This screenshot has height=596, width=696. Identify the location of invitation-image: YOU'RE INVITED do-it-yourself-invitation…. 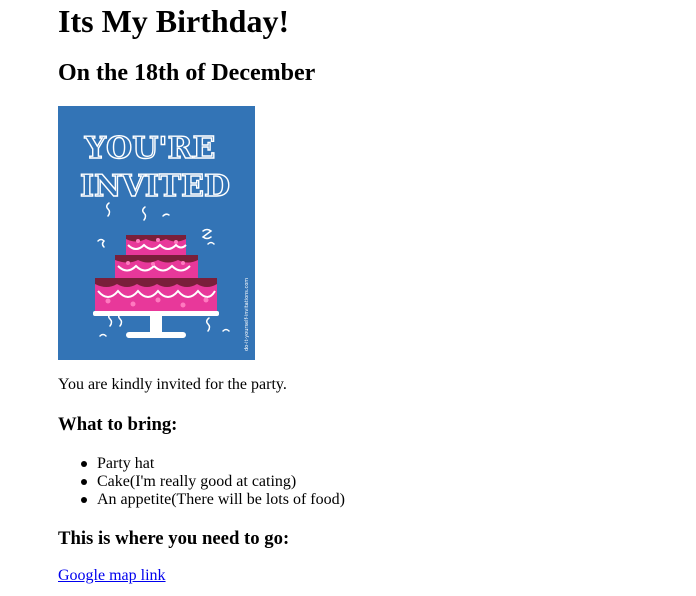
(156, 233).